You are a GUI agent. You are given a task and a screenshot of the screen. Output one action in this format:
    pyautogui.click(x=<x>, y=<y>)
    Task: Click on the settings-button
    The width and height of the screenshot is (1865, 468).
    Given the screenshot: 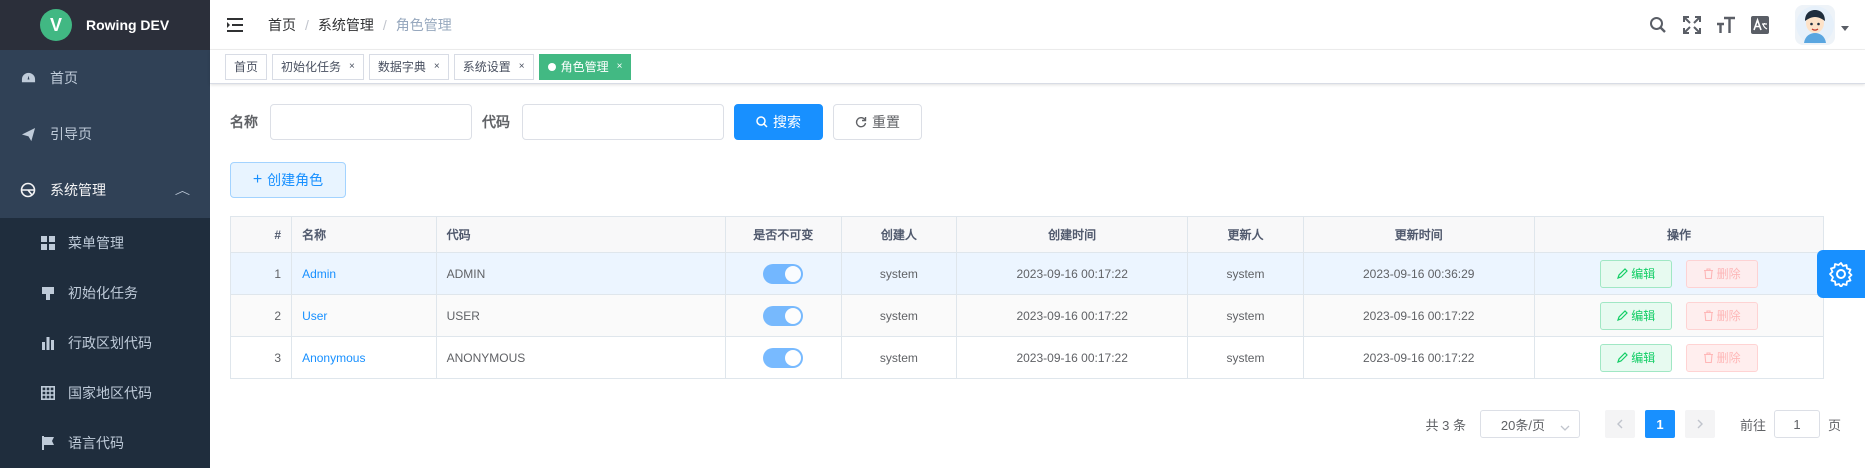 What is the action you would take?
    pyautogui.click(x=1841, y=274)
    